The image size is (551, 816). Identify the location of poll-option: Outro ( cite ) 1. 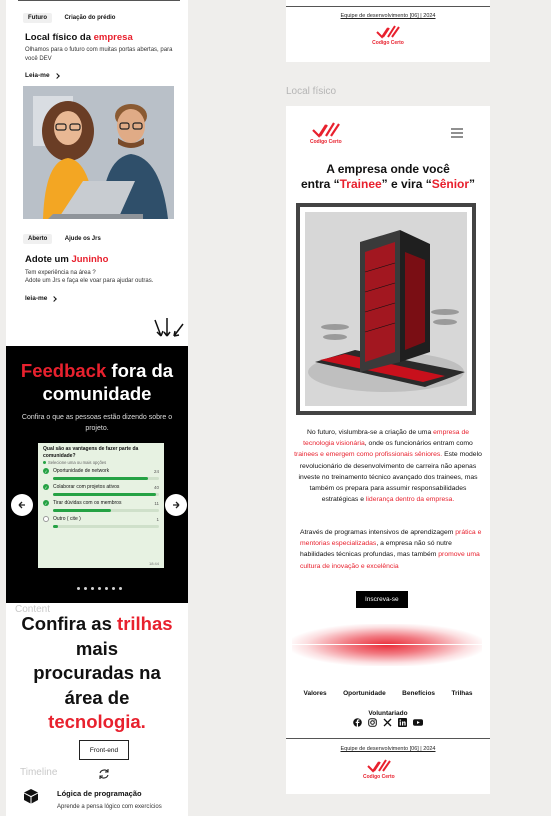
(101, 522).